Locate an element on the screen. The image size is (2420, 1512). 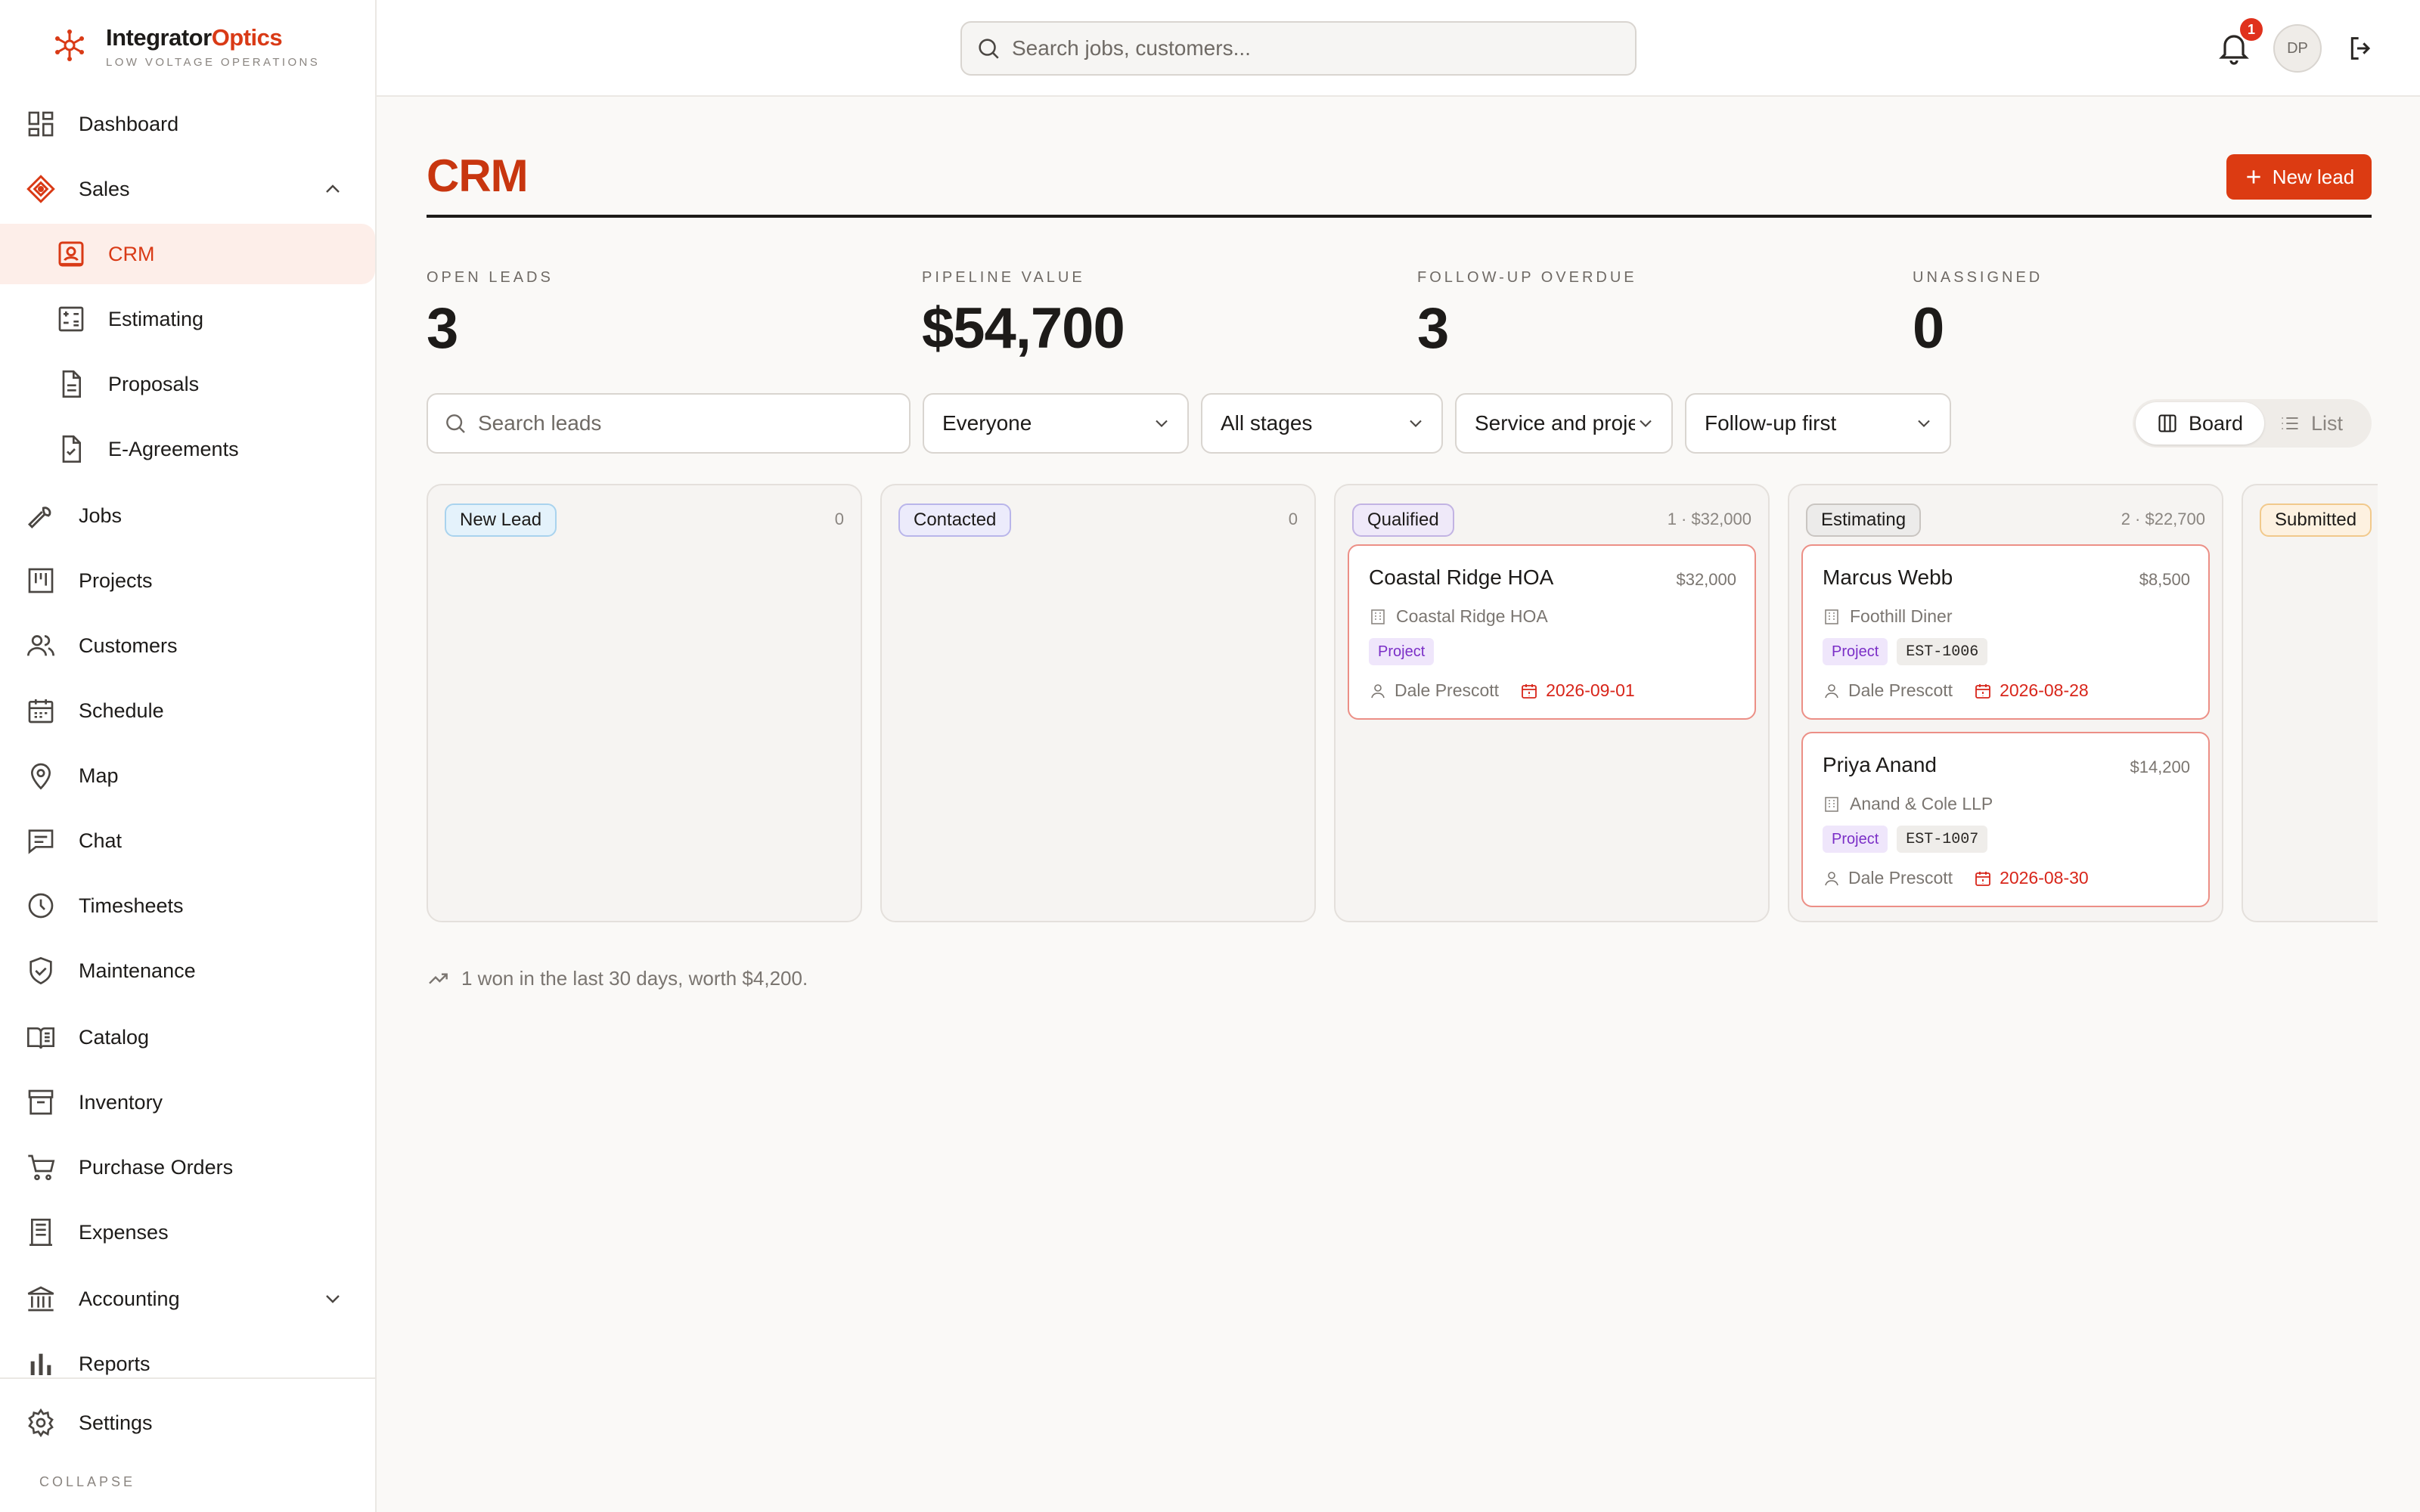
sidebar-item-maintenance: Maintenance is located at coordinates (187, 970).